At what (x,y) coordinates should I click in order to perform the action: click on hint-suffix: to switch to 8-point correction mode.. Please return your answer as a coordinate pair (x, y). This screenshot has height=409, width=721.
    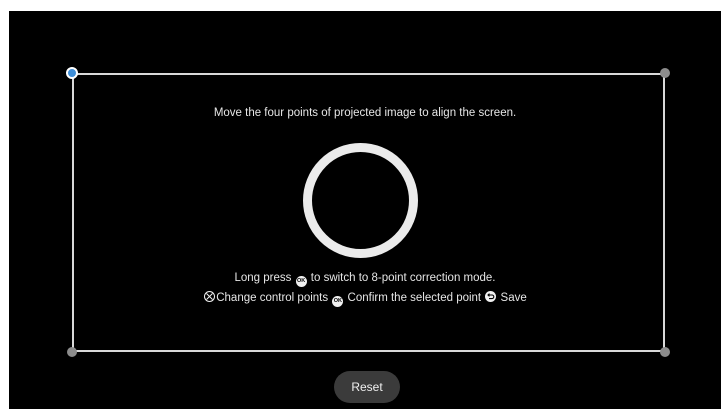
    Looking at the image, I should click on (403, 278).